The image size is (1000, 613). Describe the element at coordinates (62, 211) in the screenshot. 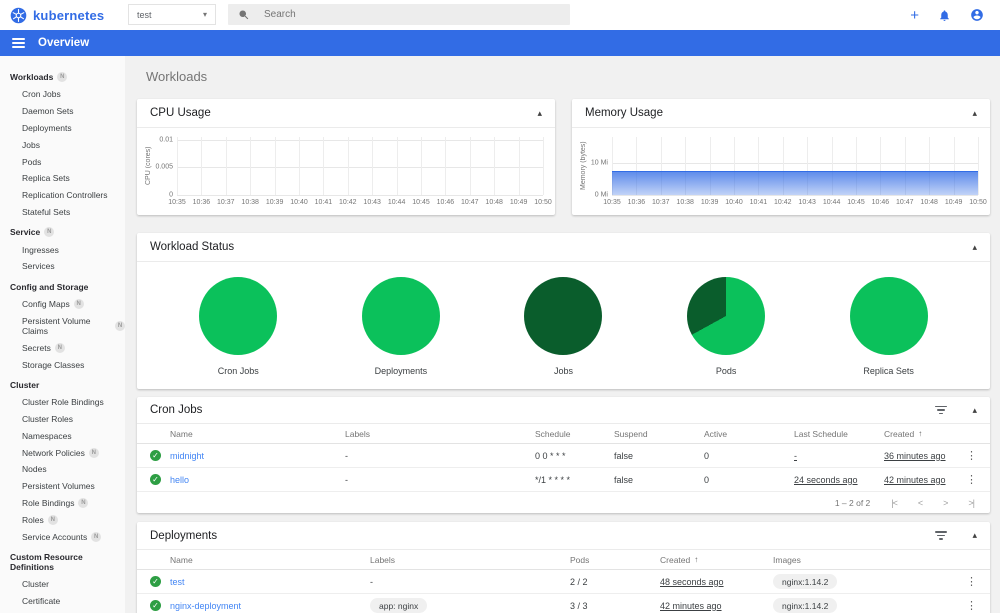

I see `sidebar-item-stateful-sets: Stateful Sets` at that location.